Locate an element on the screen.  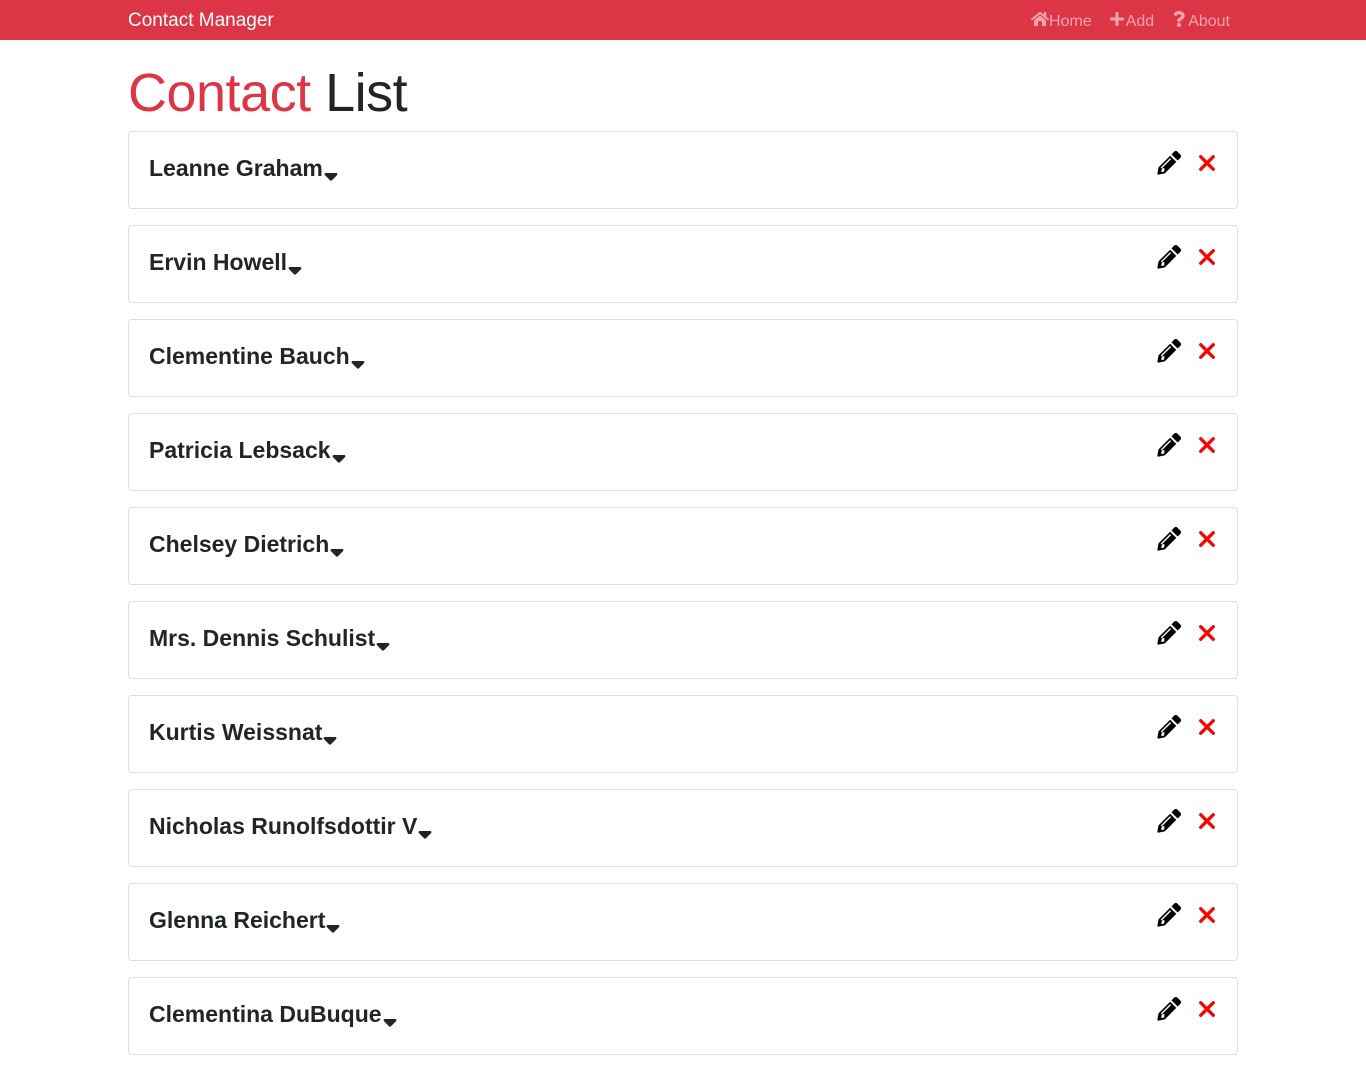
contact-name: Leanne Graham is located at coordinates (236, 168).